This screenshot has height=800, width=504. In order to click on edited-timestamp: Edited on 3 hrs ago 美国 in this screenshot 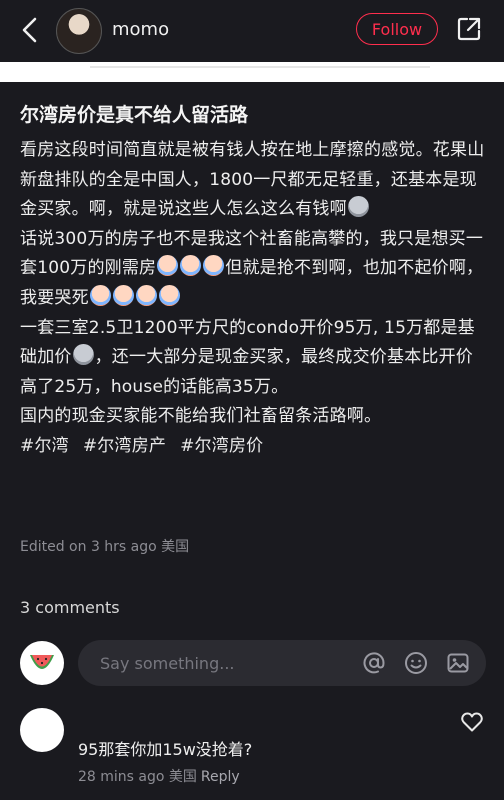, I will do `click(105, 547)`.